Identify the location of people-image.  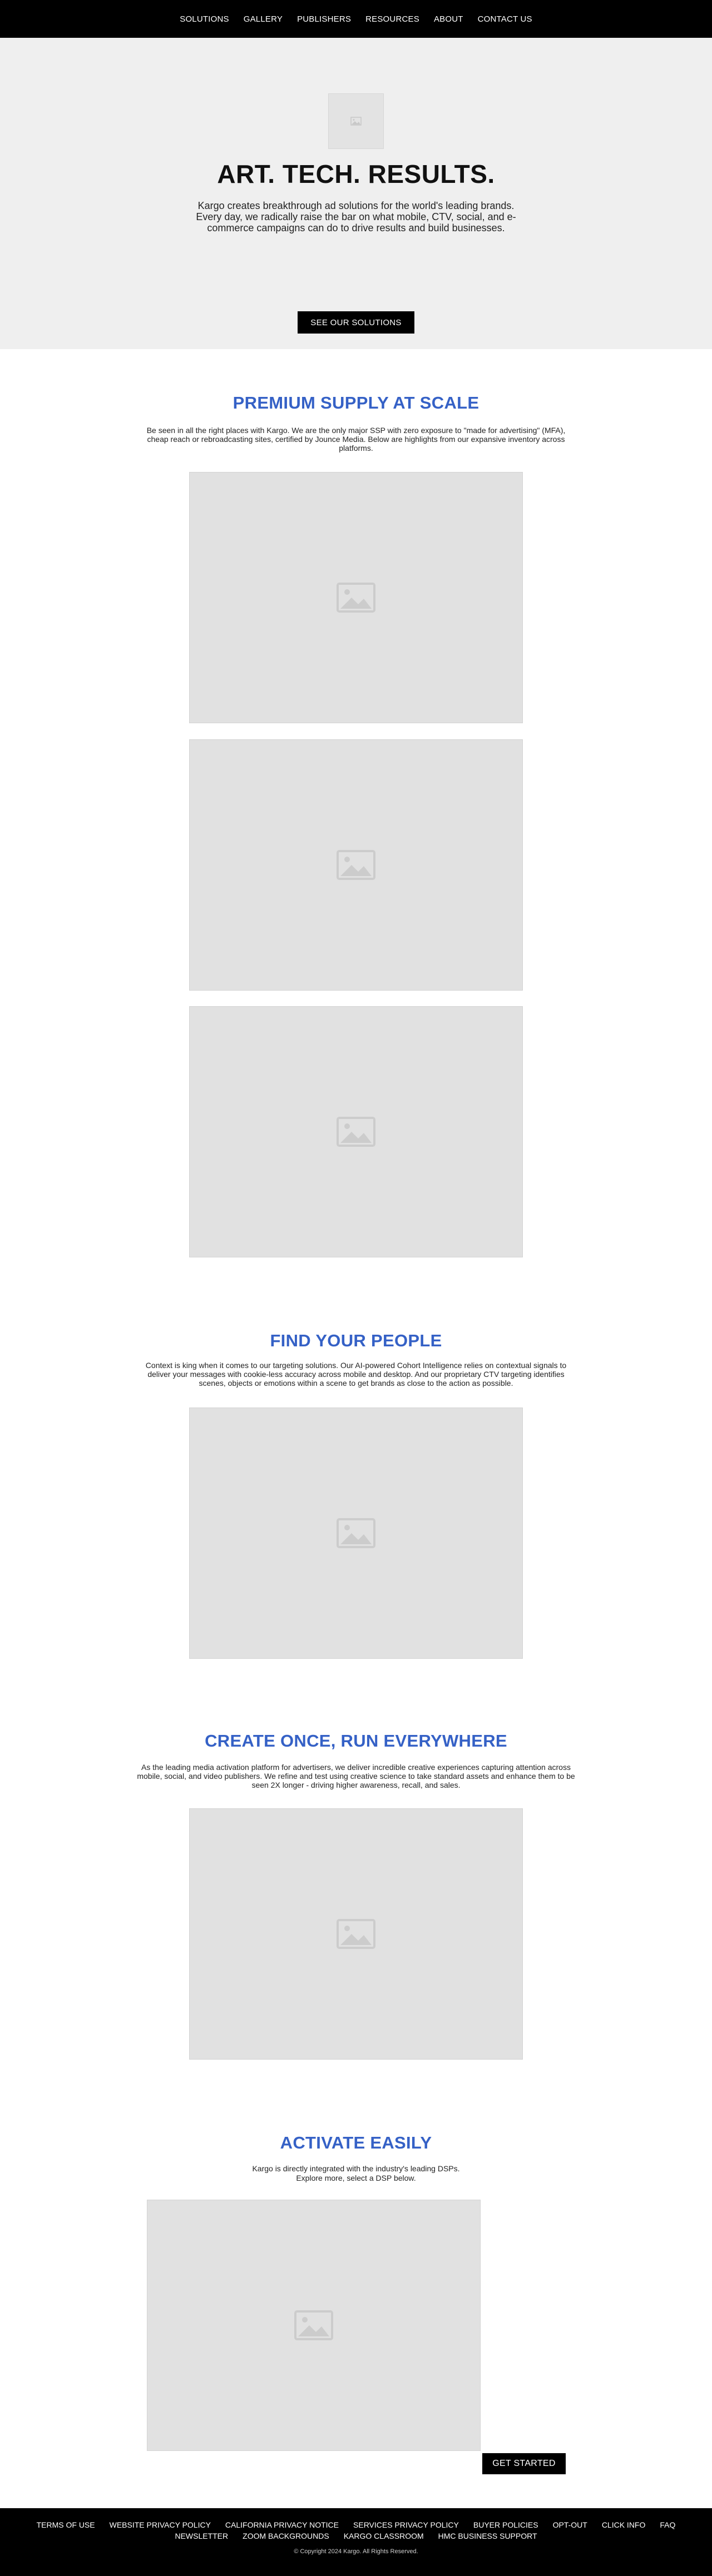
(356, 1533).